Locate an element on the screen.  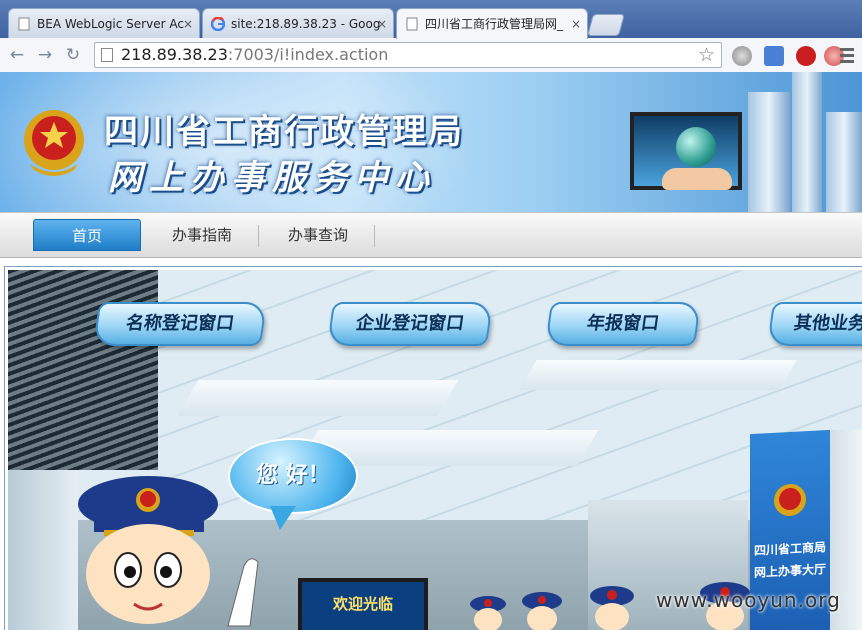
nav-guide: 办事指南 is located at coordinates (202, 235).